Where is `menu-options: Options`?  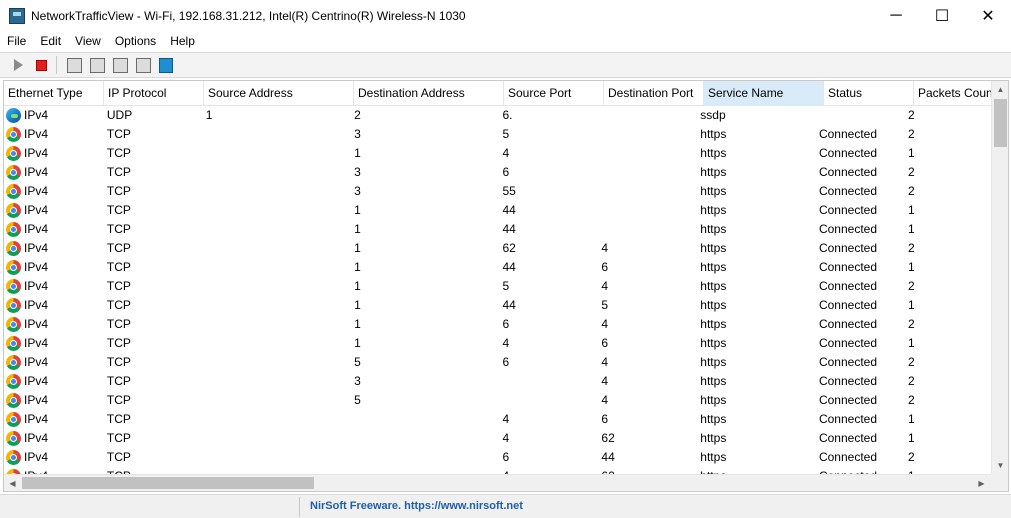
menu-options: Options is located at coordinates (135, 41).